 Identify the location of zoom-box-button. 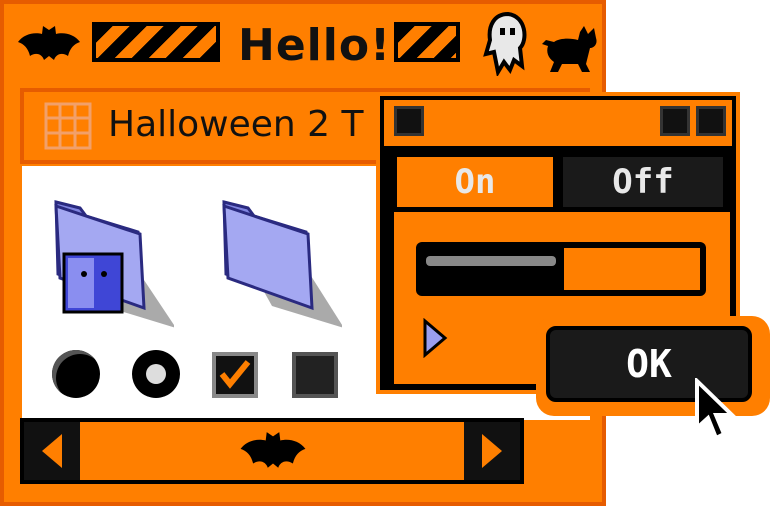
(675, 121).